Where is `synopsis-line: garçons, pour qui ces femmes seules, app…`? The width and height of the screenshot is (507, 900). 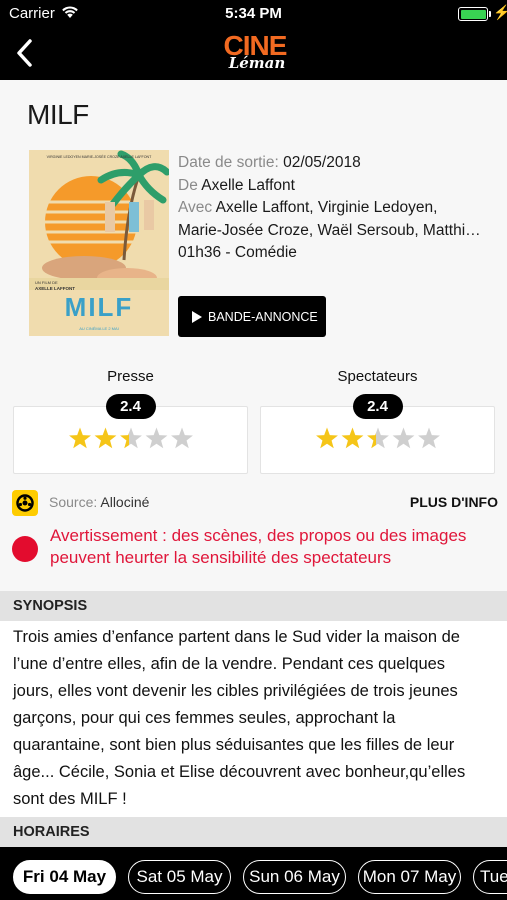 synopsis-line: garçons, pour qui ces femmes seules, app… is located at coordinates (204, 718).